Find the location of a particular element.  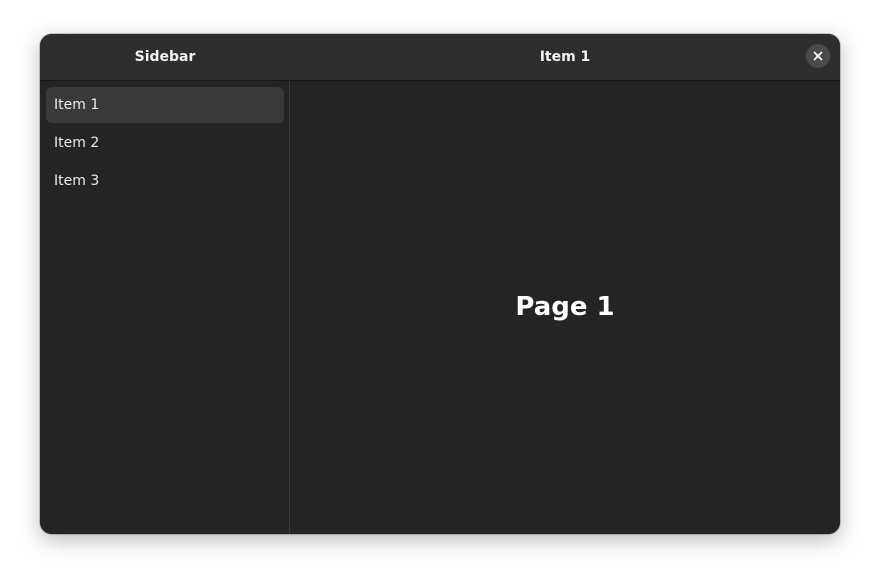

content-title: Item 1 is located at coordinates (565, 57).